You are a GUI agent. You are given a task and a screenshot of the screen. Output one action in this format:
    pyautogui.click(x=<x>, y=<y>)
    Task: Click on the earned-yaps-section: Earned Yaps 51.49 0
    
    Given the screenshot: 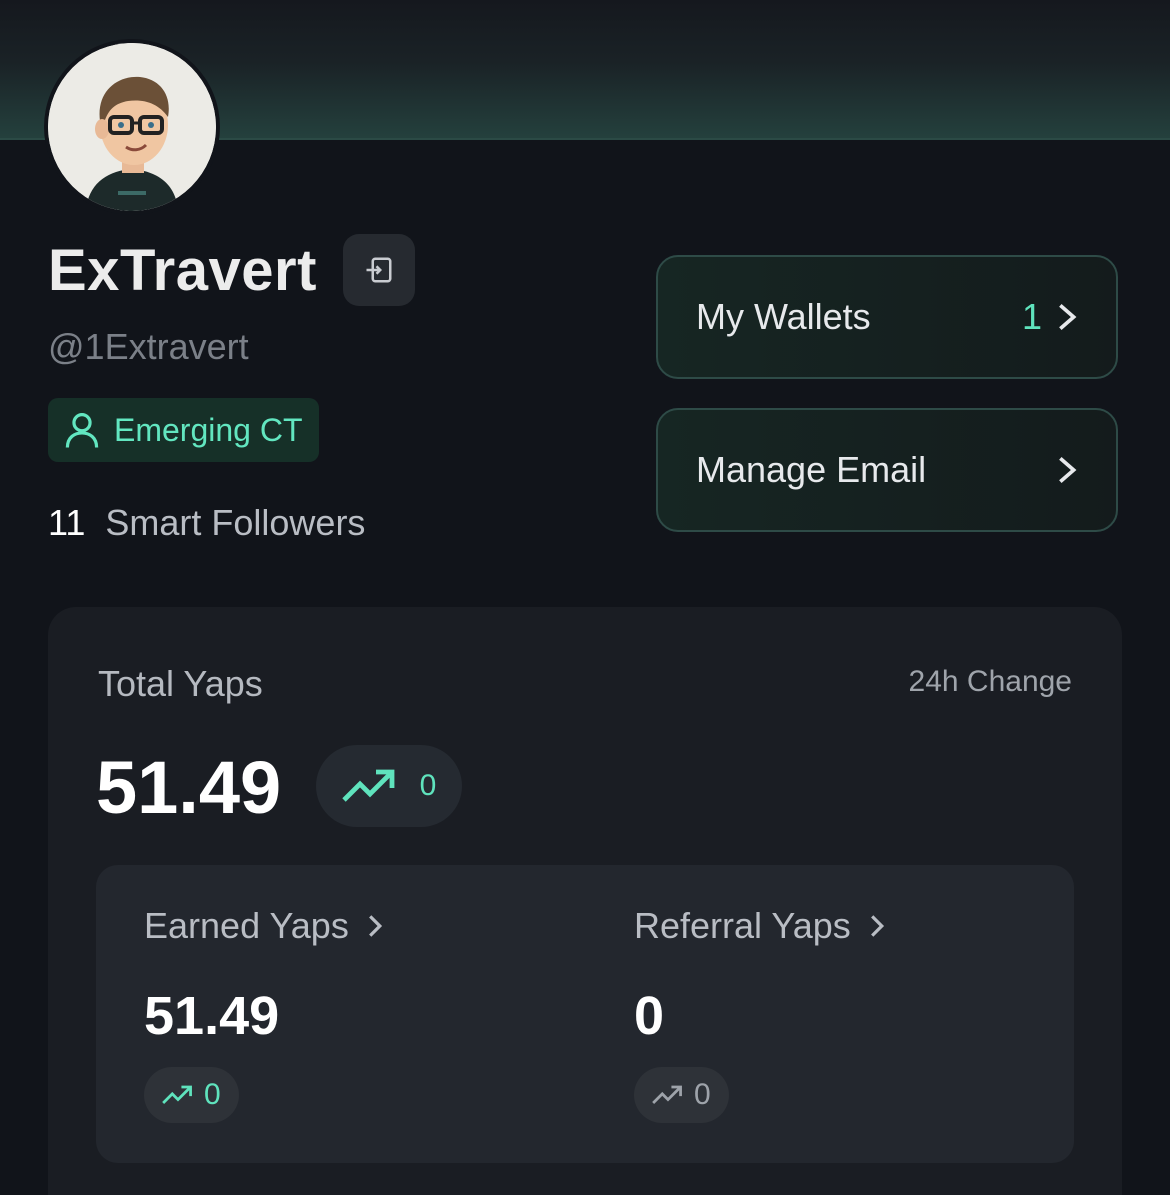 What is the action you would take?
    pyautogui.click(x=263, y=1014)
    